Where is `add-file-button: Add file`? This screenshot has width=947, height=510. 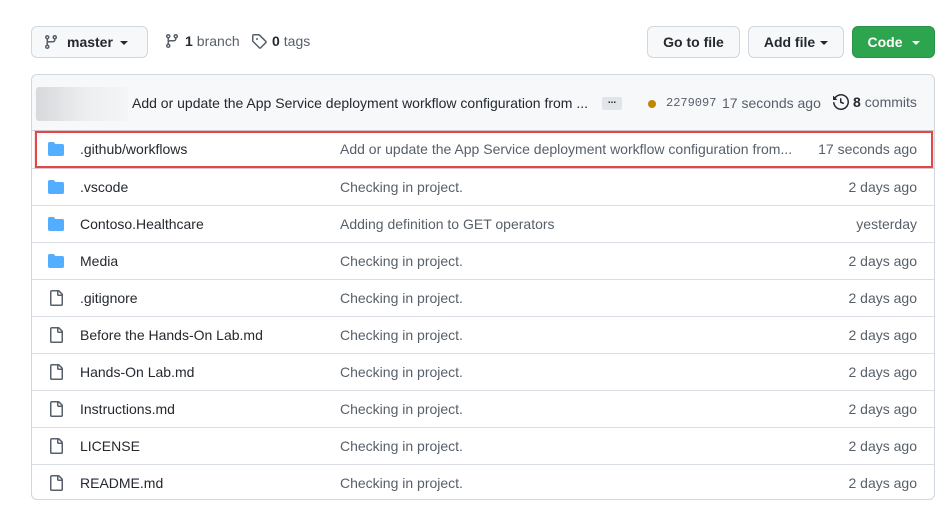
add-file-button: Add file is located at coordinates (796, 42).